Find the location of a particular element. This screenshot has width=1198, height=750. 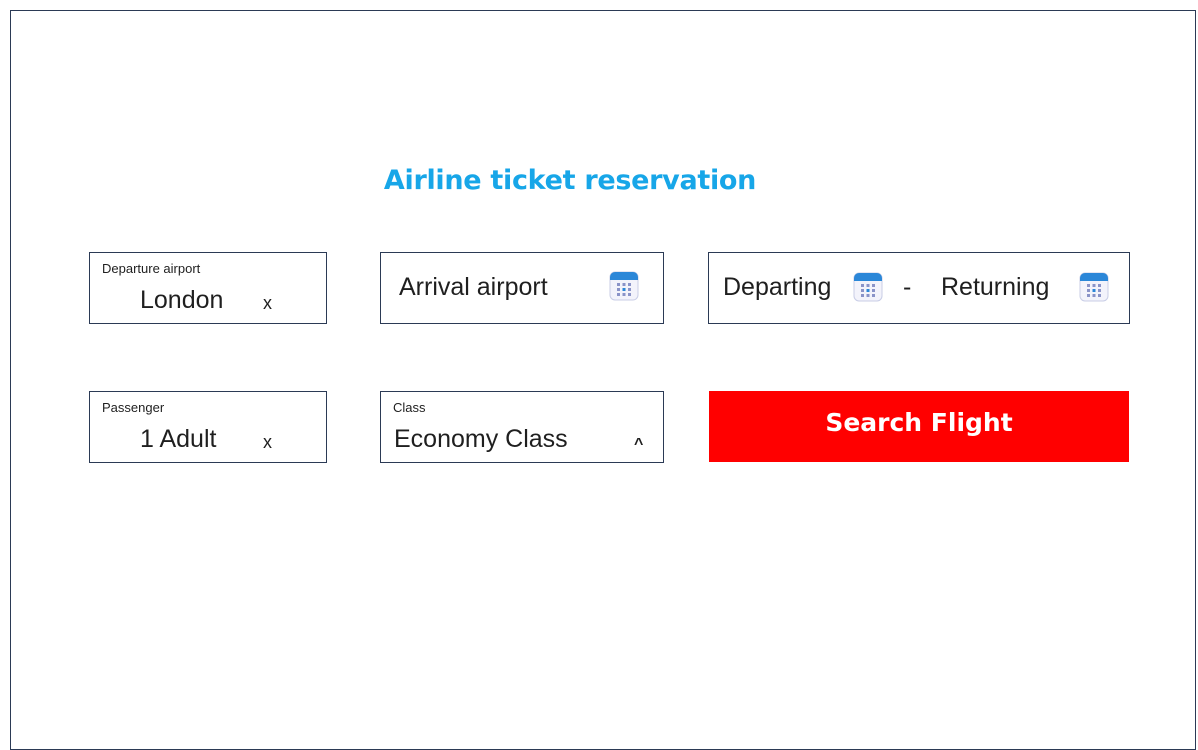

class-select: Class Economy Class ^ is located at coordinates (522, 427).